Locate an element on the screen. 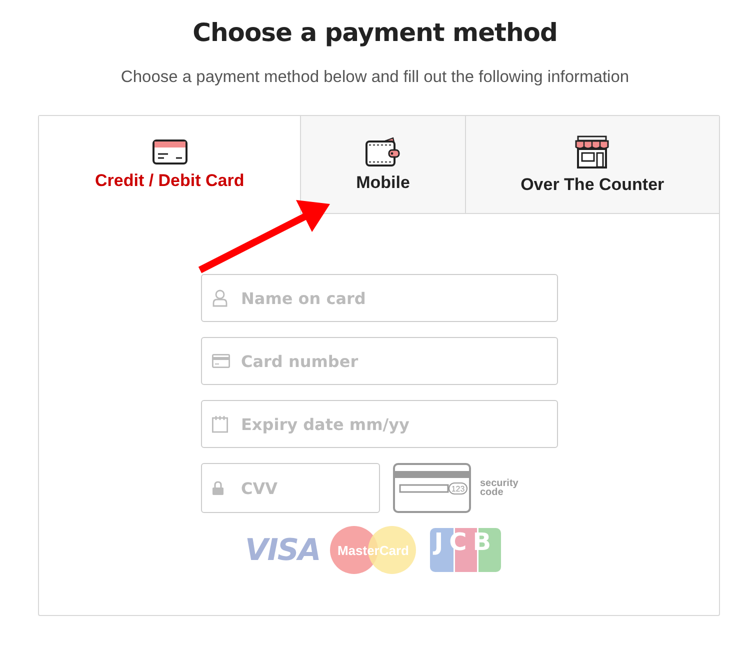  visa-logo: VISA is located at coordinates (282, 550).